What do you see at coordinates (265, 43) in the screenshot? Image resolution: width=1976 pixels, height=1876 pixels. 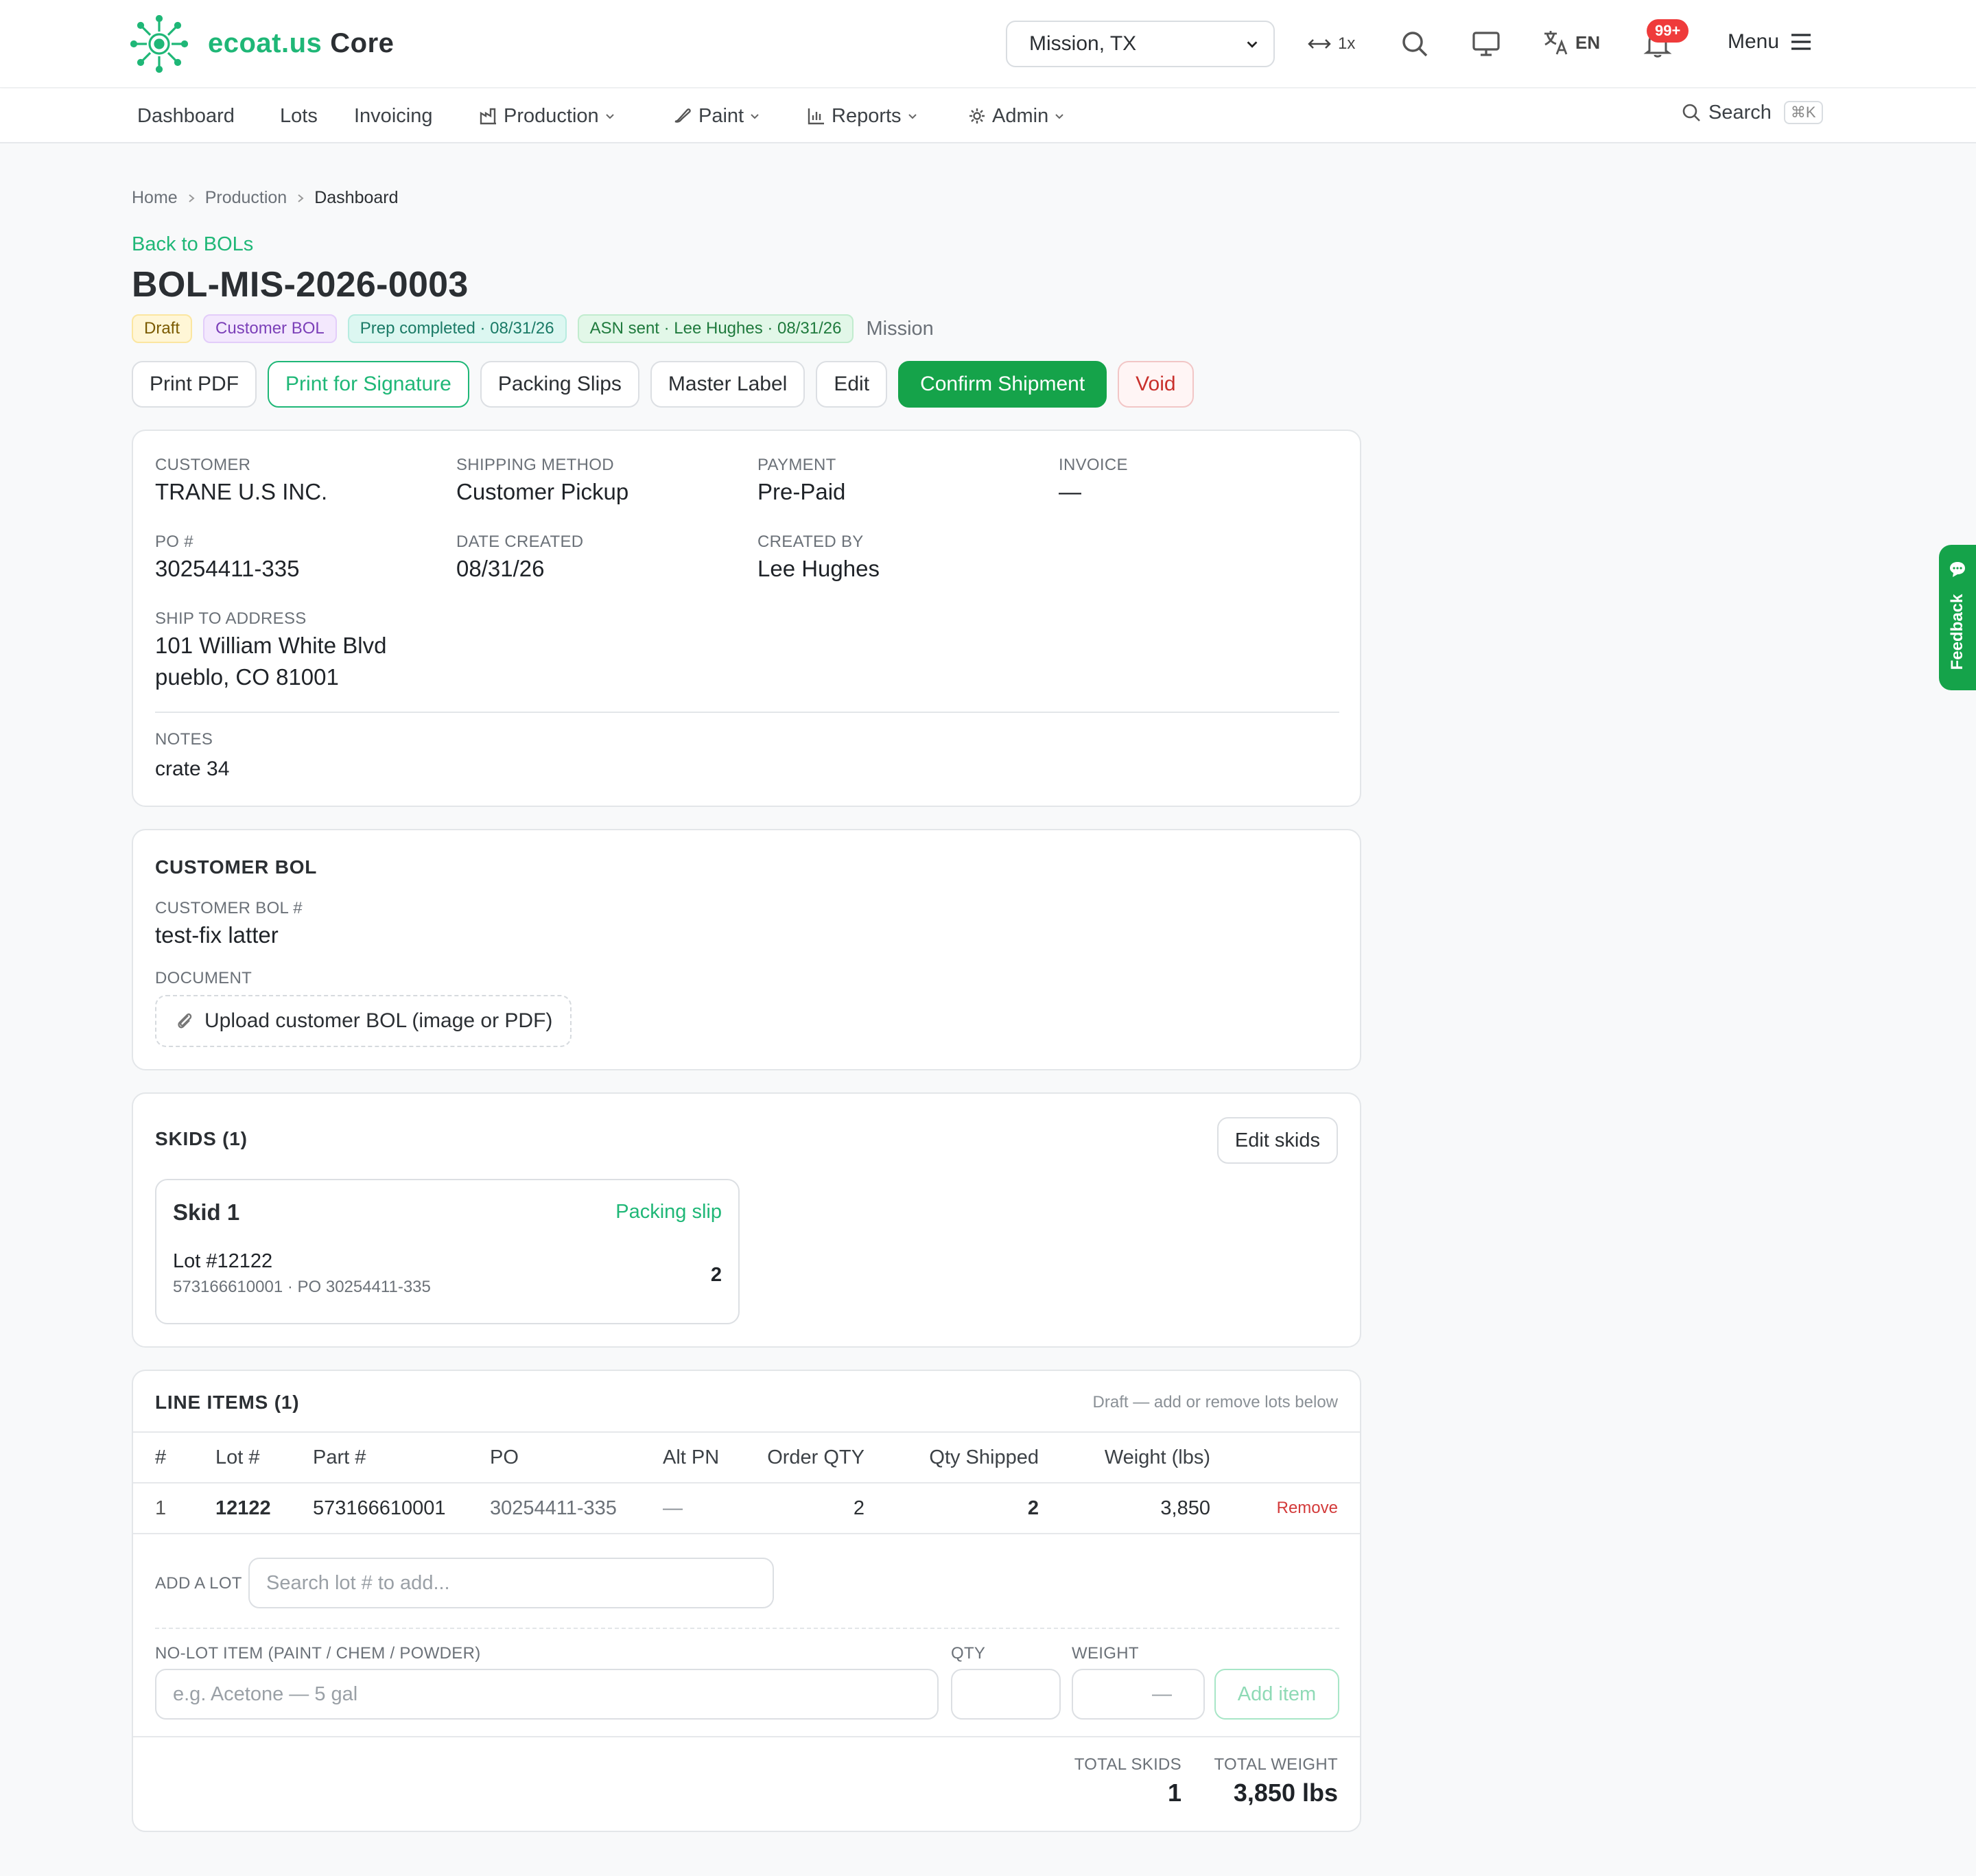 I see `brand-accent: ecoat.us` at bounding box center [265, 43].